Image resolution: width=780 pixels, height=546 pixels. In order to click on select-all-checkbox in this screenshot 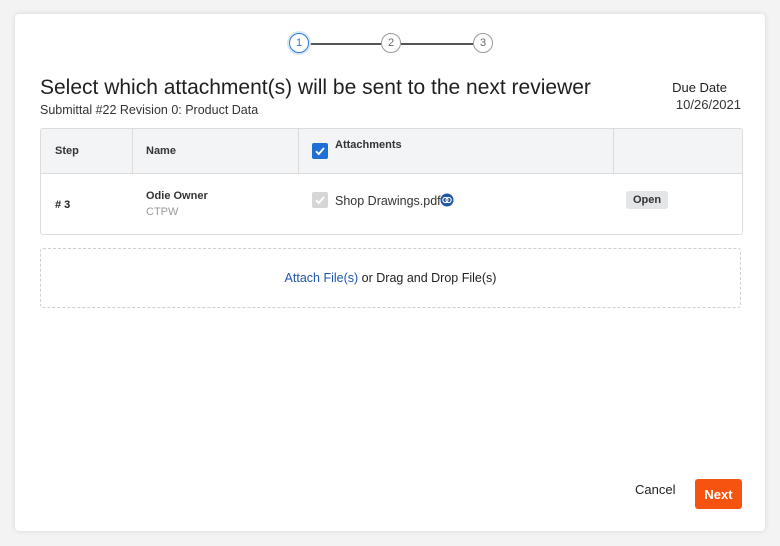, I will do `click(320, 151)`.